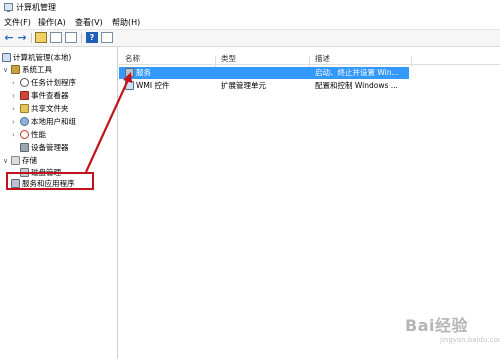 The width and height of the screenshot is (500, 359). What do you see at coordinates (53, 82) in the screenshot?
I see `tree-item-label: 任务计划程序` at bounding box center [53, 82].